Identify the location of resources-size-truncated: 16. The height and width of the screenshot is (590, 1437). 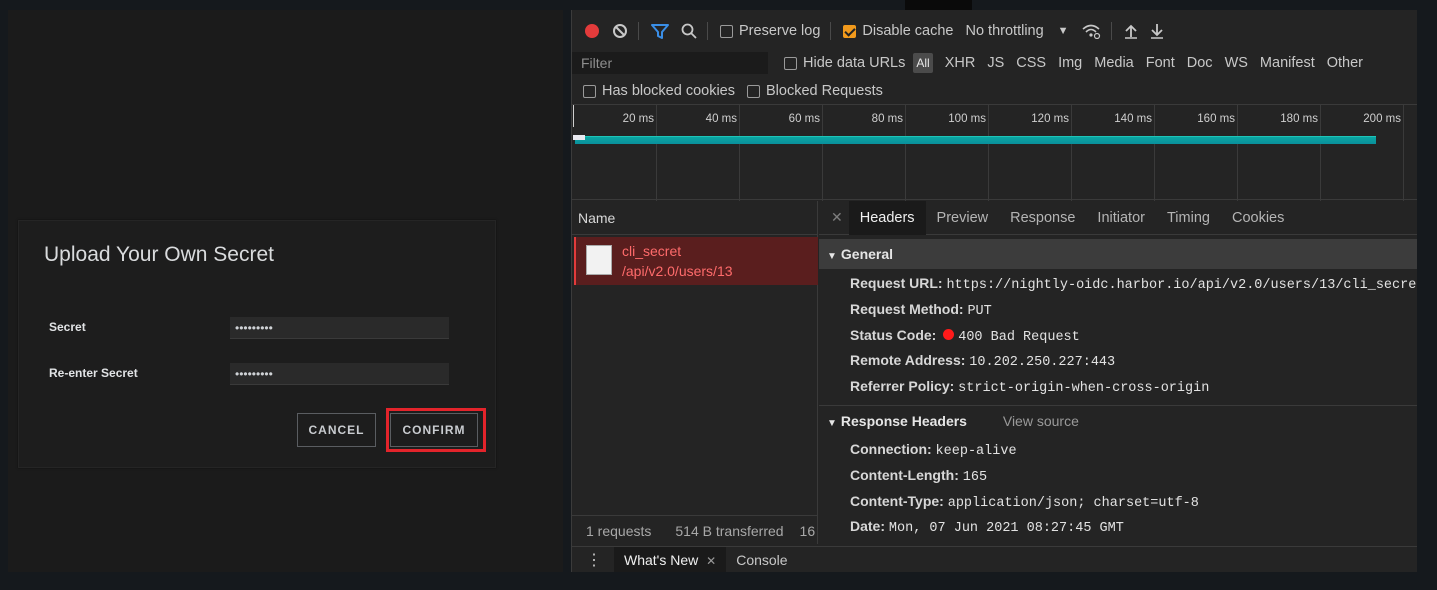
(807, 530).